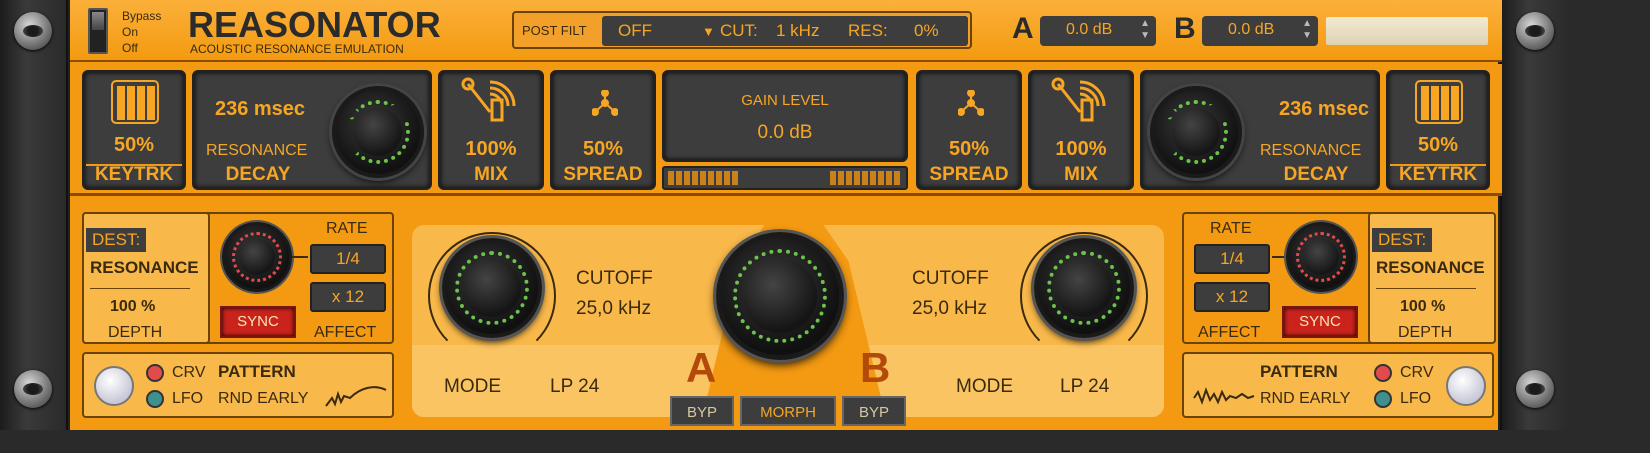  I want to click on bypass-a-button: BYP, so click(702, 411).